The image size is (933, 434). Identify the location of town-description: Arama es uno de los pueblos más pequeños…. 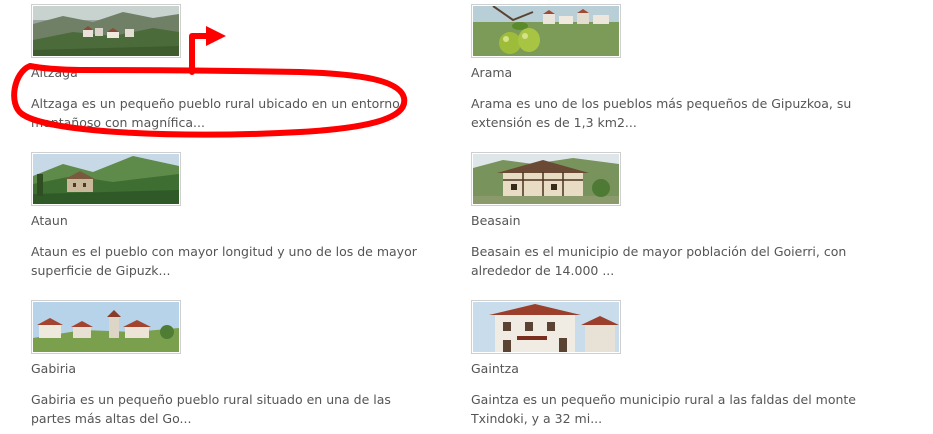
(661, 113).